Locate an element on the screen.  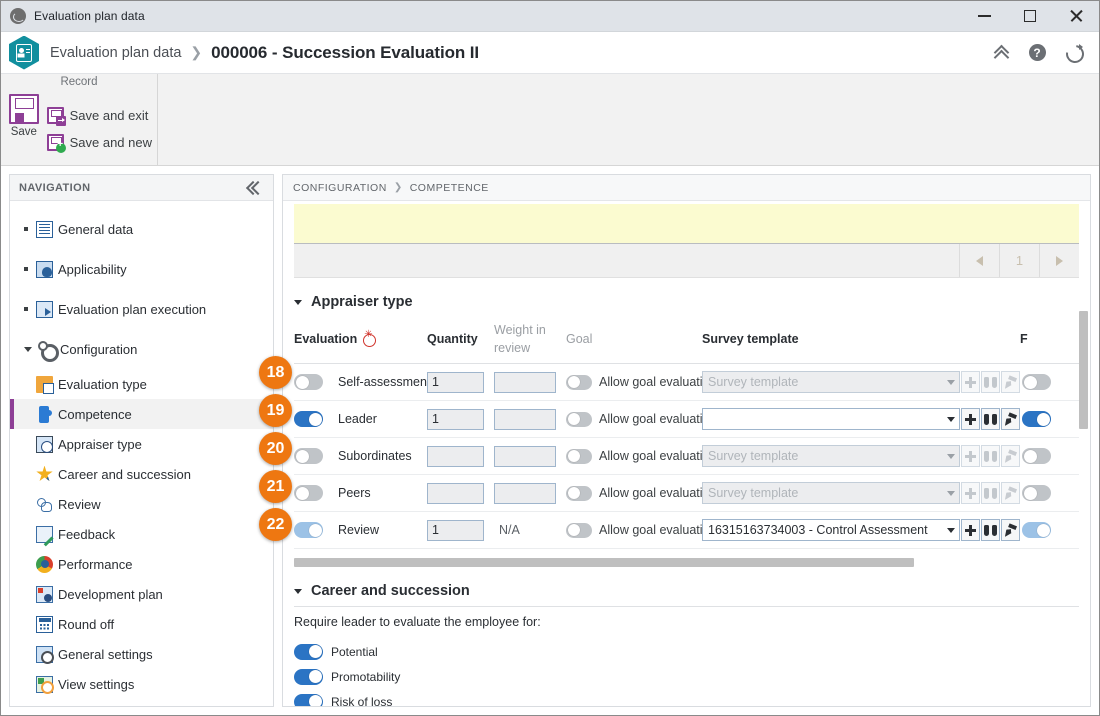
binoculars-icon is located at coordinates (990, 382).